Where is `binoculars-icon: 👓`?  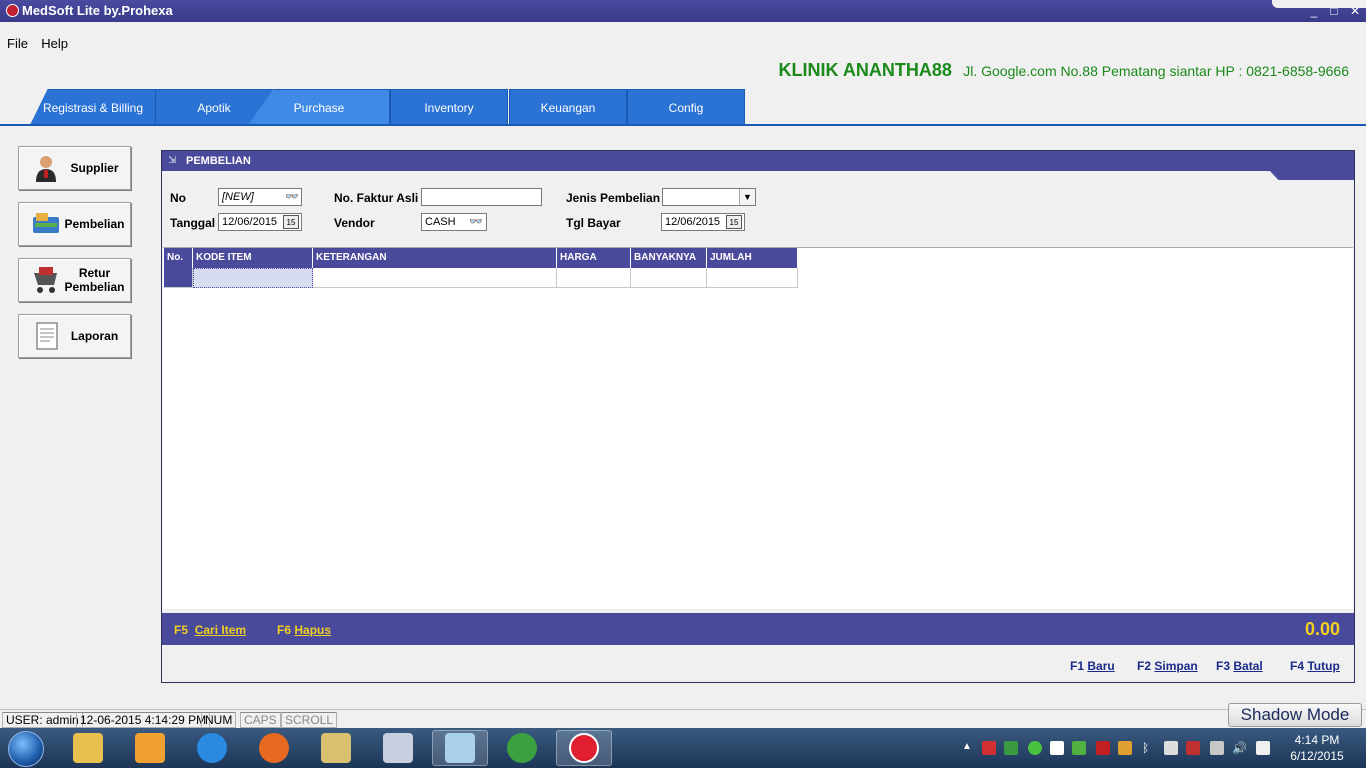
binoculars-icon: 👓 is located at coordinates (291, 197).